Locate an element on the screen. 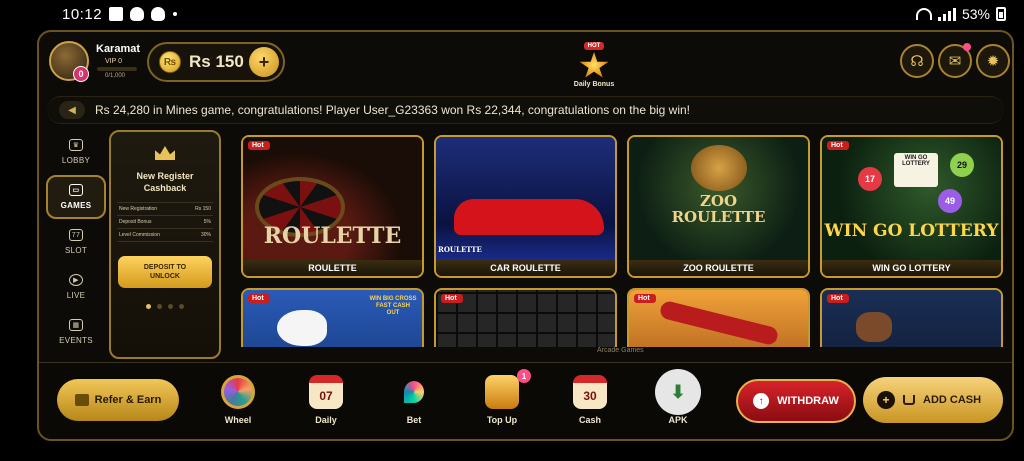  cart-icon is located at coordinates (909, 400).